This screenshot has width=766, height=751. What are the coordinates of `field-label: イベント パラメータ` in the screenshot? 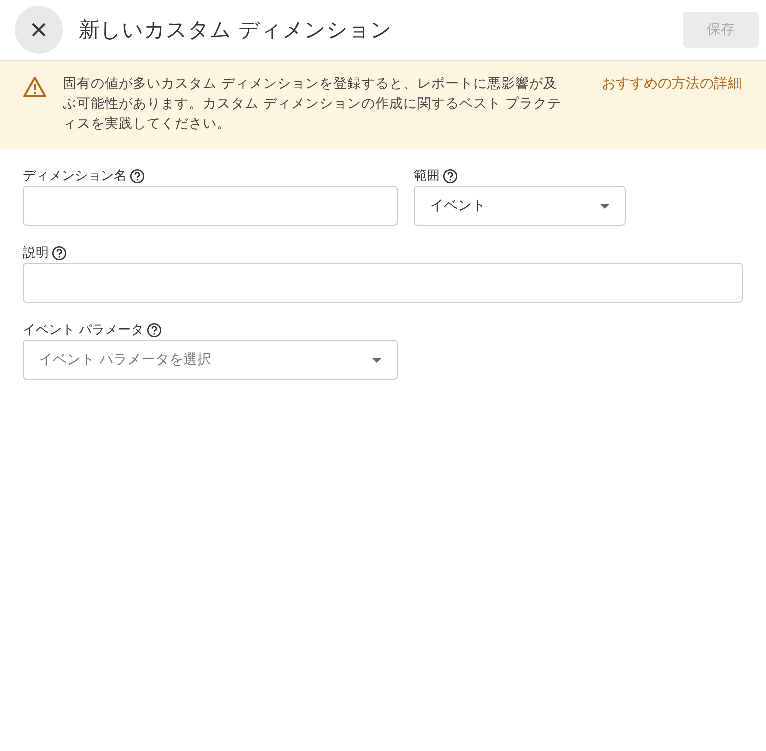 It's located at (83, 330).